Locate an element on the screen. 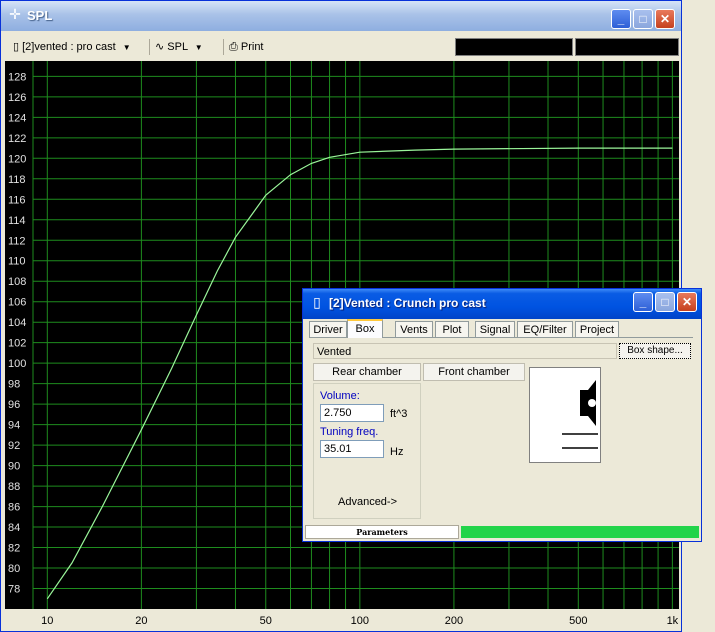  x-tick-label: 10 is located at coordinates (47, 621).